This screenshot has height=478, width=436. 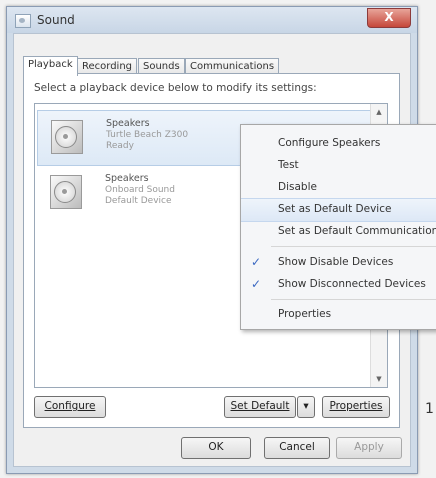 I want to click on menu-item-label: Show Disable Devices, so click(x=336, y=262).